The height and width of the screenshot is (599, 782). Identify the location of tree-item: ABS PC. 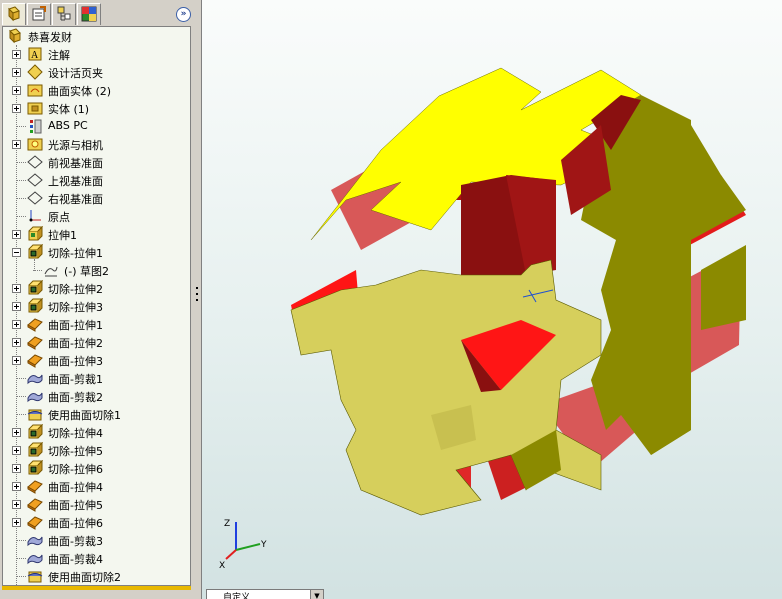
(96, 126).